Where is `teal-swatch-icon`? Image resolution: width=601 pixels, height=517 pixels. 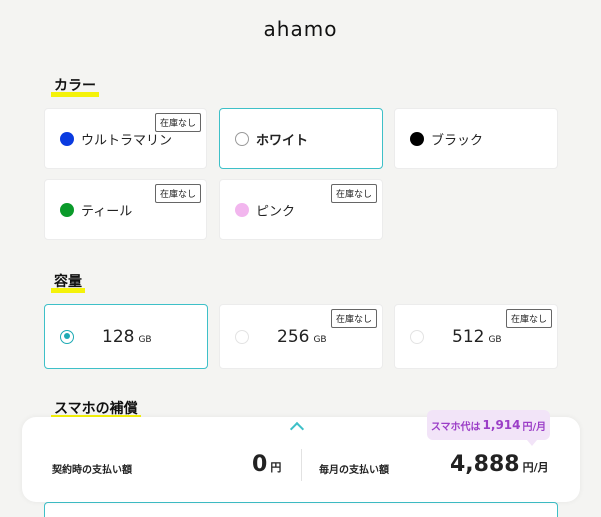 teal-swatch-icon is located at coordinates (67, 209).